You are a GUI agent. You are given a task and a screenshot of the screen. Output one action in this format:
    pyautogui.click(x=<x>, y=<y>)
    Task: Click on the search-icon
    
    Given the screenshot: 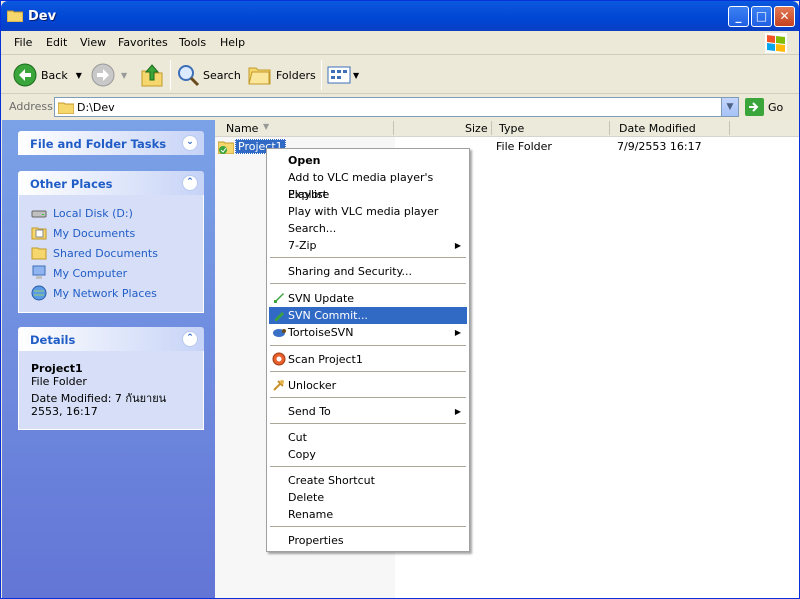 What is the action you would take?
    pyautogui.click(x=189, y=76)
    